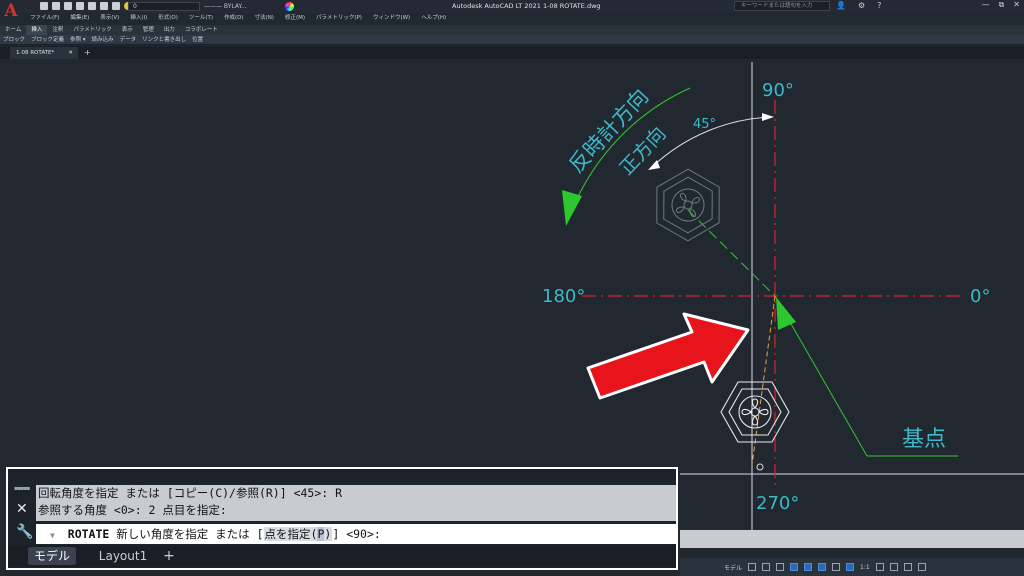  I want to click on panel-block-definition: ブロック定義, so click(47, 39).